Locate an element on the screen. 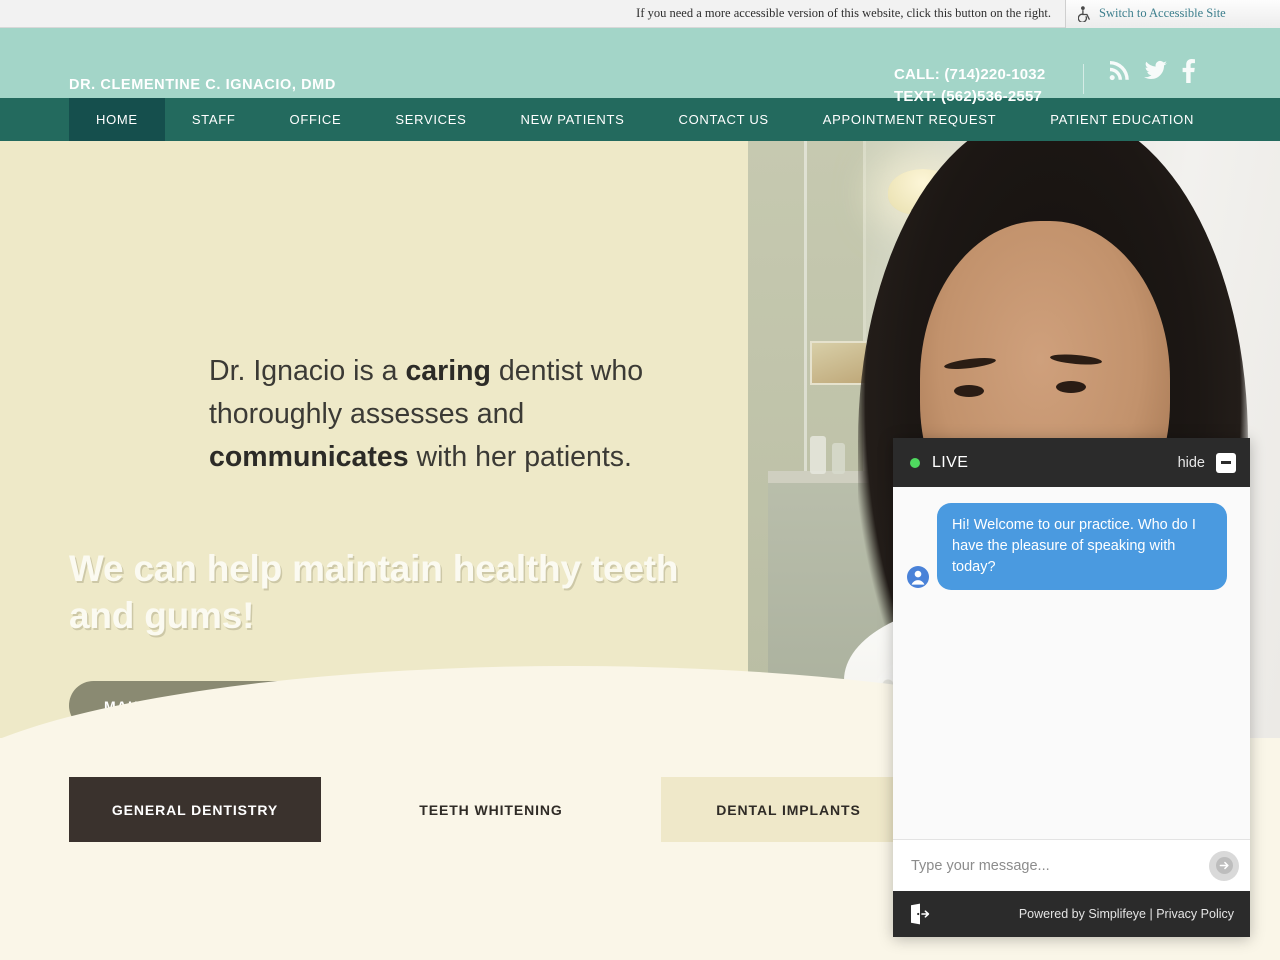  chat-status-label: LIVE is located at coordinates (950, 462).